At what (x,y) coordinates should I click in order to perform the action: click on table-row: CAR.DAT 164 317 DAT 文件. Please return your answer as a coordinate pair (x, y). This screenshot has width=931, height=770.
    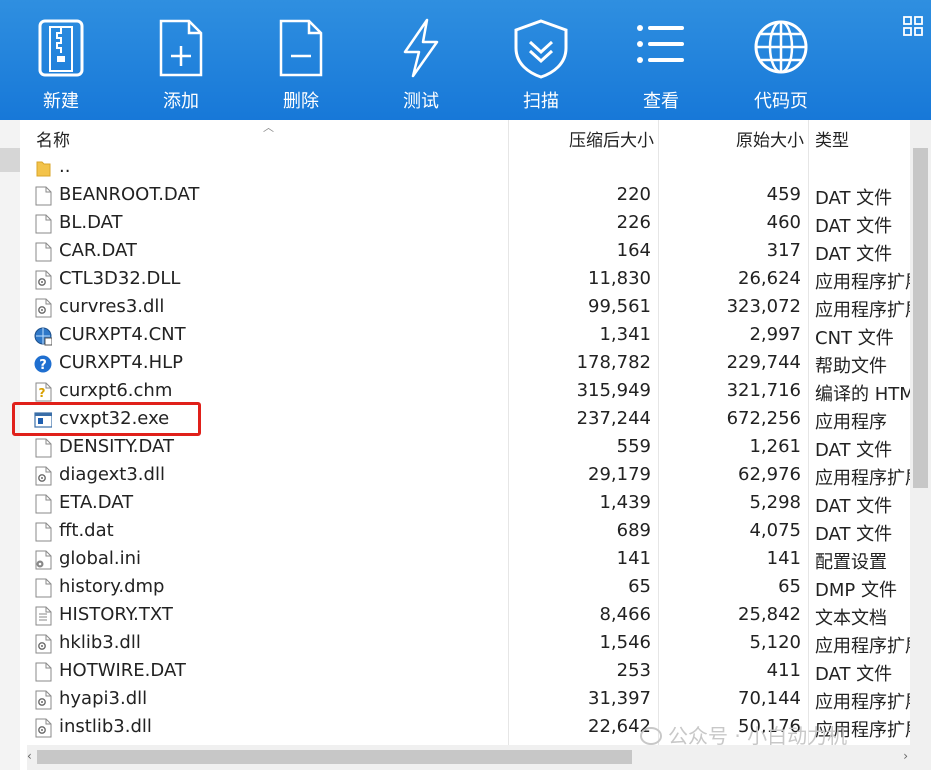
    Looking at the image, I should click on (468, 252).